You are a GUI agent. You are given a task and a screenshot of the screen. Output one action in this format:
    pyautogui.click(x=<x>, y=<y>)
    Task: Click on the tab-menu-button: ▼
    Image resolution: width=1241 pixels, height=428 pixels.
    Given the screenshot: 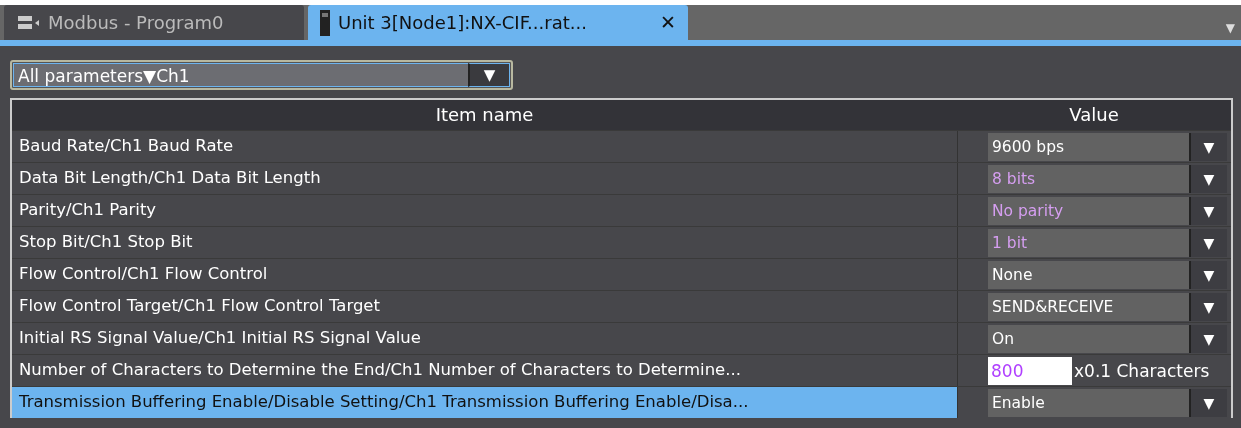 What is the action you would take?
    pyautogui.click(x=1230, y=28)
    